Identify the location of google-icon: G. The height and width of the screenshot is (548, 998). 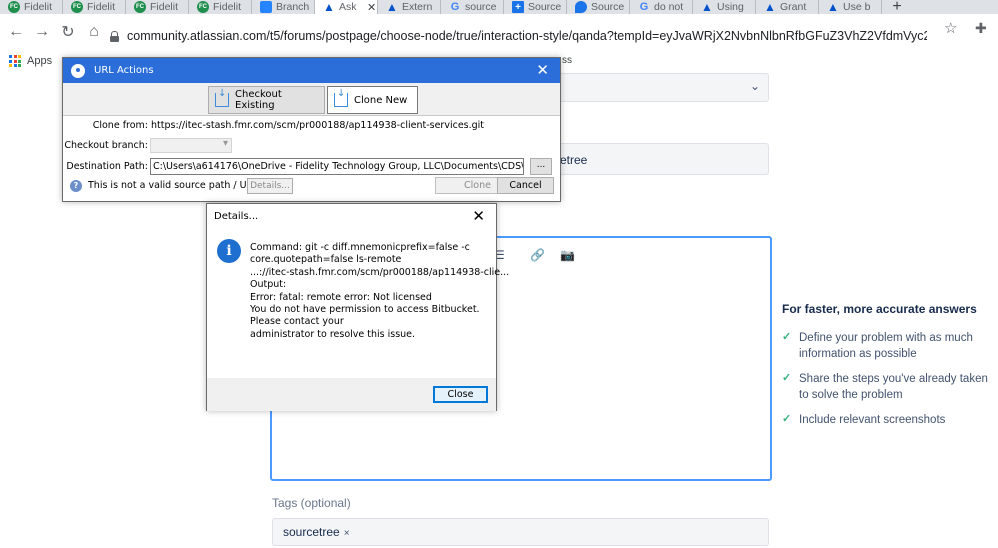
(644, 7).